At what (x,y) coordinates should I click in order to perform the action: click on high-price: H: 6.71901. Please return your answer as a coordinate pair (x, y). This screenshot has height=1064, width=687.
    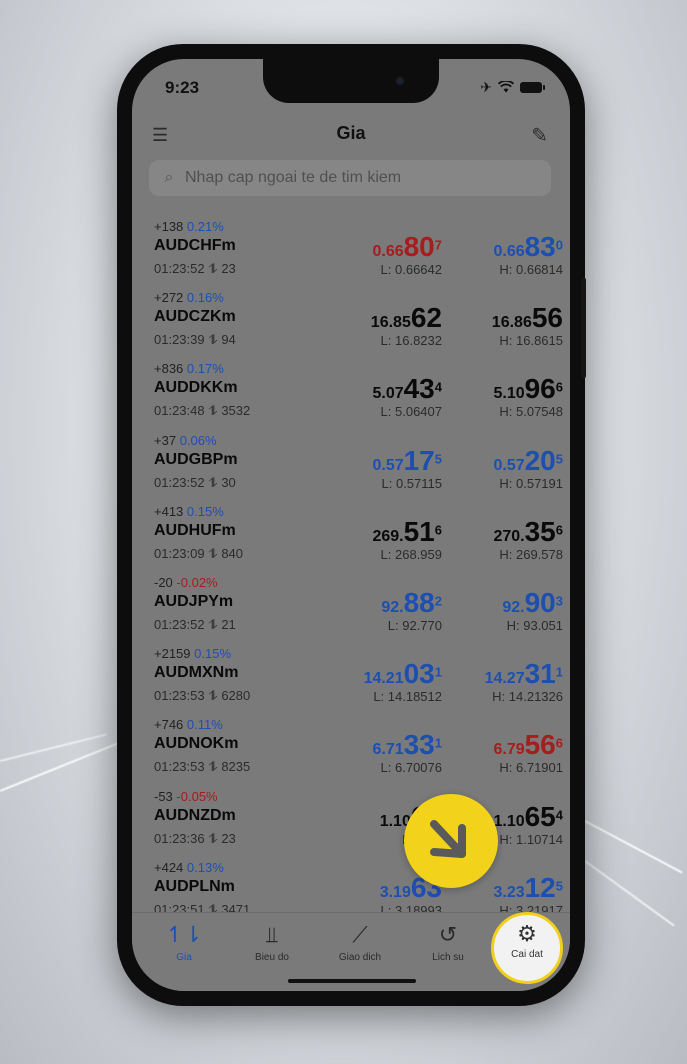
    Looking at the image, I should click on (531, 768).